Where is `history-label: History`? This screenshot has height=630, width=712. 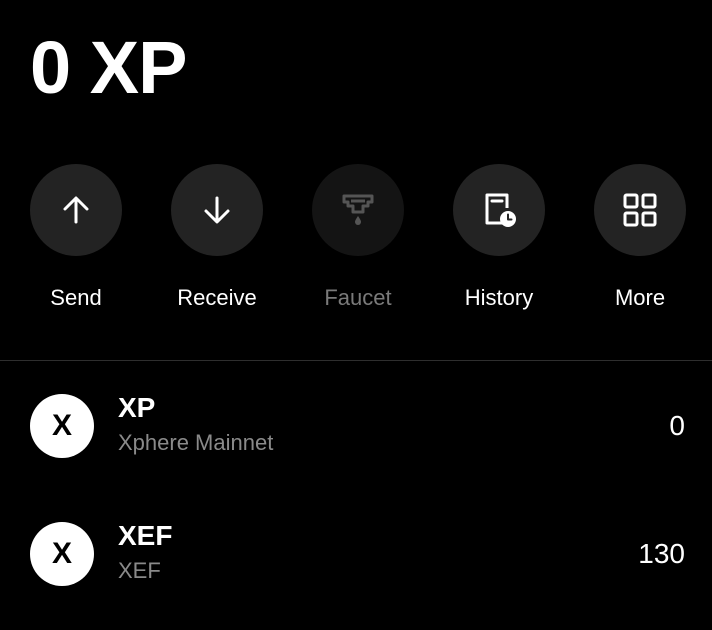
history-label: History is located at coordinates (499, 297).